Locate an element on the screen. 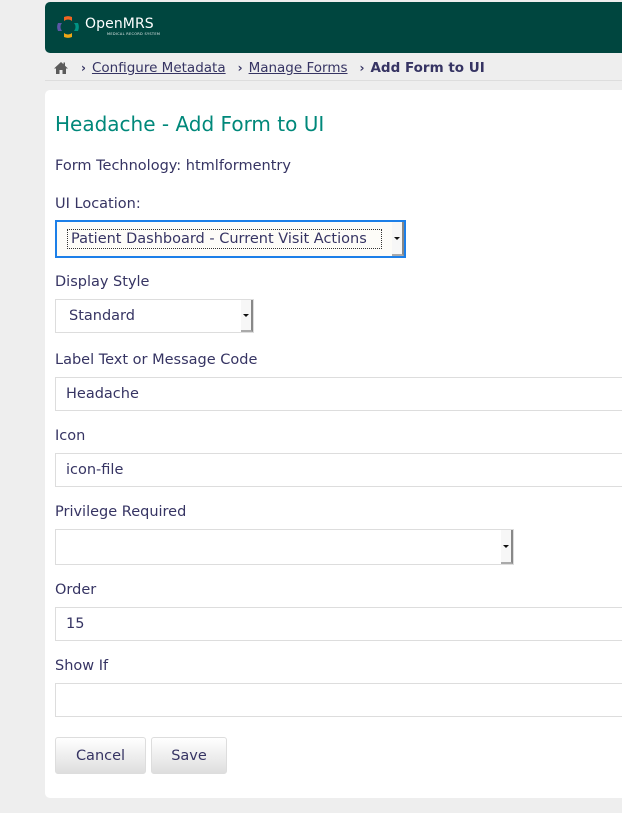  display-style-select: Standard is located at coordinates (154, 316).